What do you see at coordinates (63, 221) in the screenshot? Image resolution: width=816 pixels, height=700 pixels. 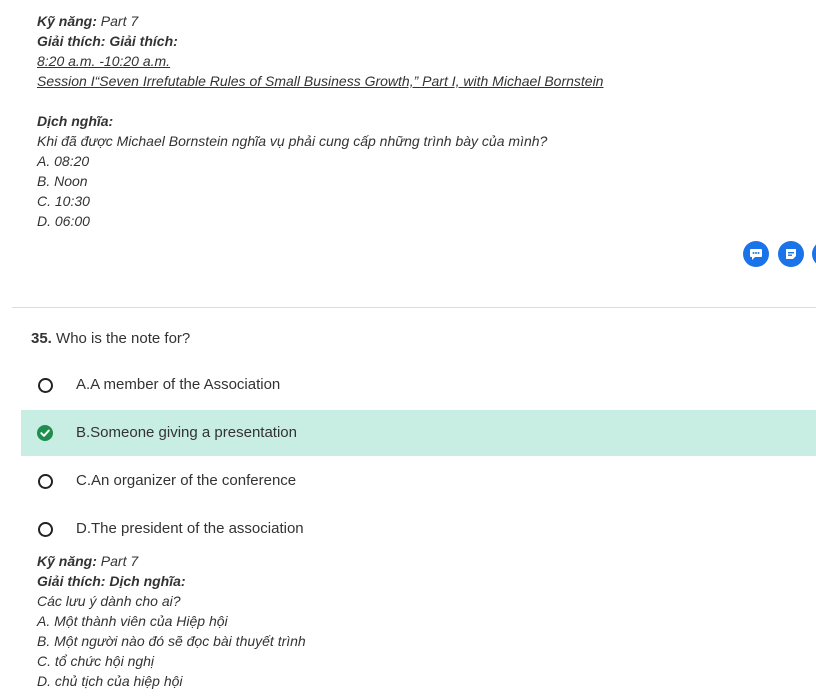 I see `translation-option-d: D. 06:00` at bounding box center [63, 221].